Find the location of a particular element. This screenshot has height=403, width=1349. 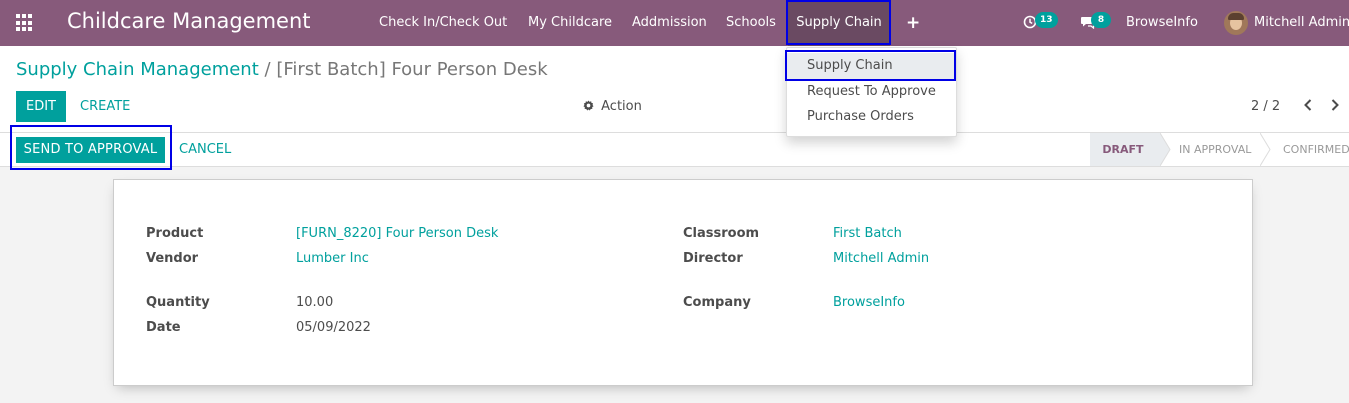

breadcrumb-parent: Supply Chain Management is located at coordinates (137, 69).